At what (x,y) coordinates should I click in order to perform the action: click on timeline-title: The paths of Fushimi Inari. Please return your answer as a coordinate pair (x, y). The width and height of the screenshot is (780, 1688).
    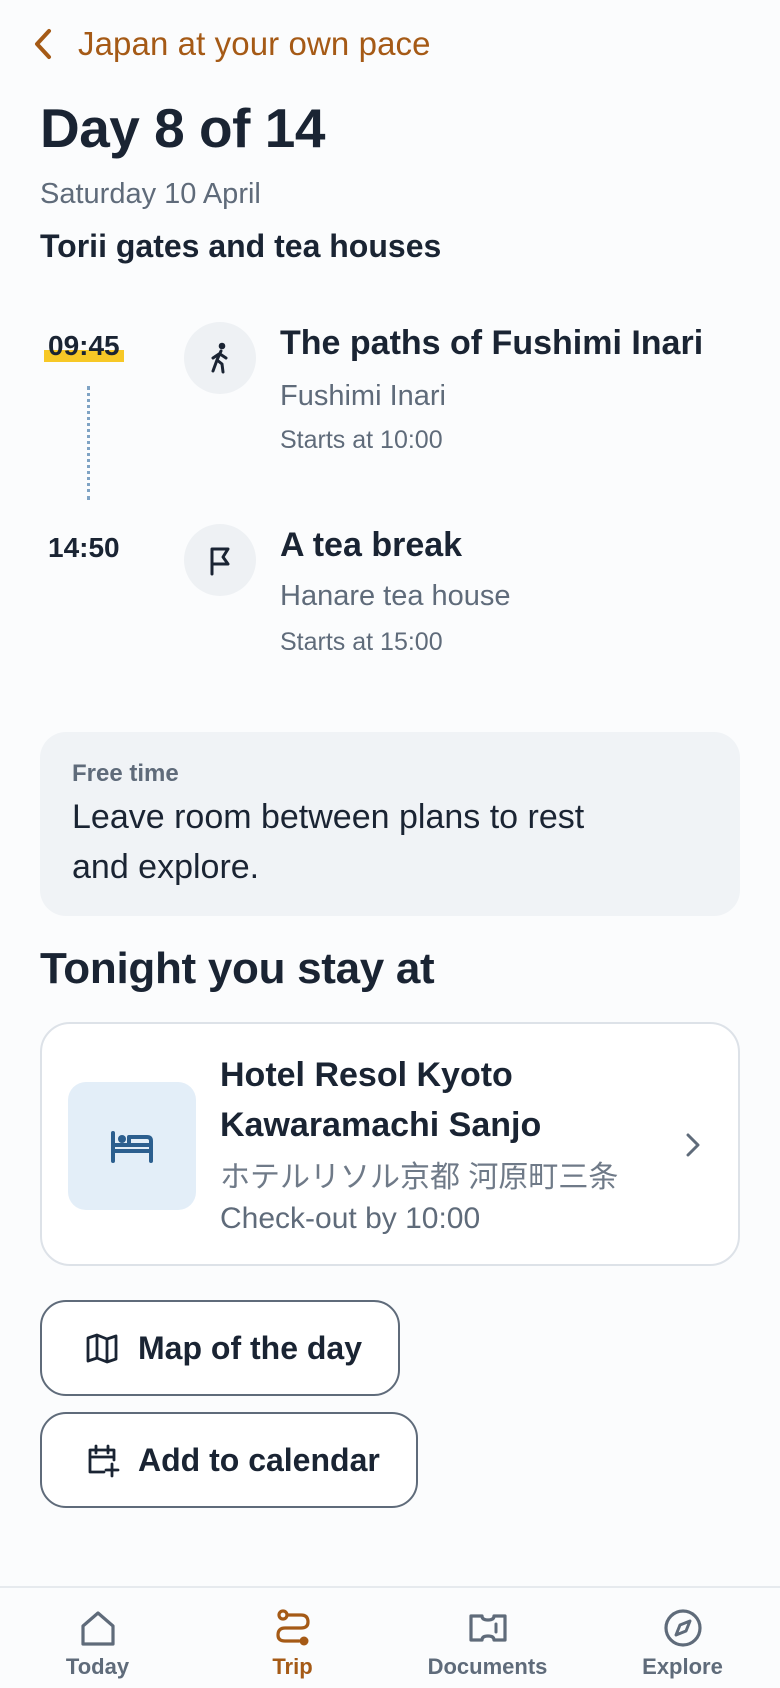
    Looking at the image, I should click on (492, 343).